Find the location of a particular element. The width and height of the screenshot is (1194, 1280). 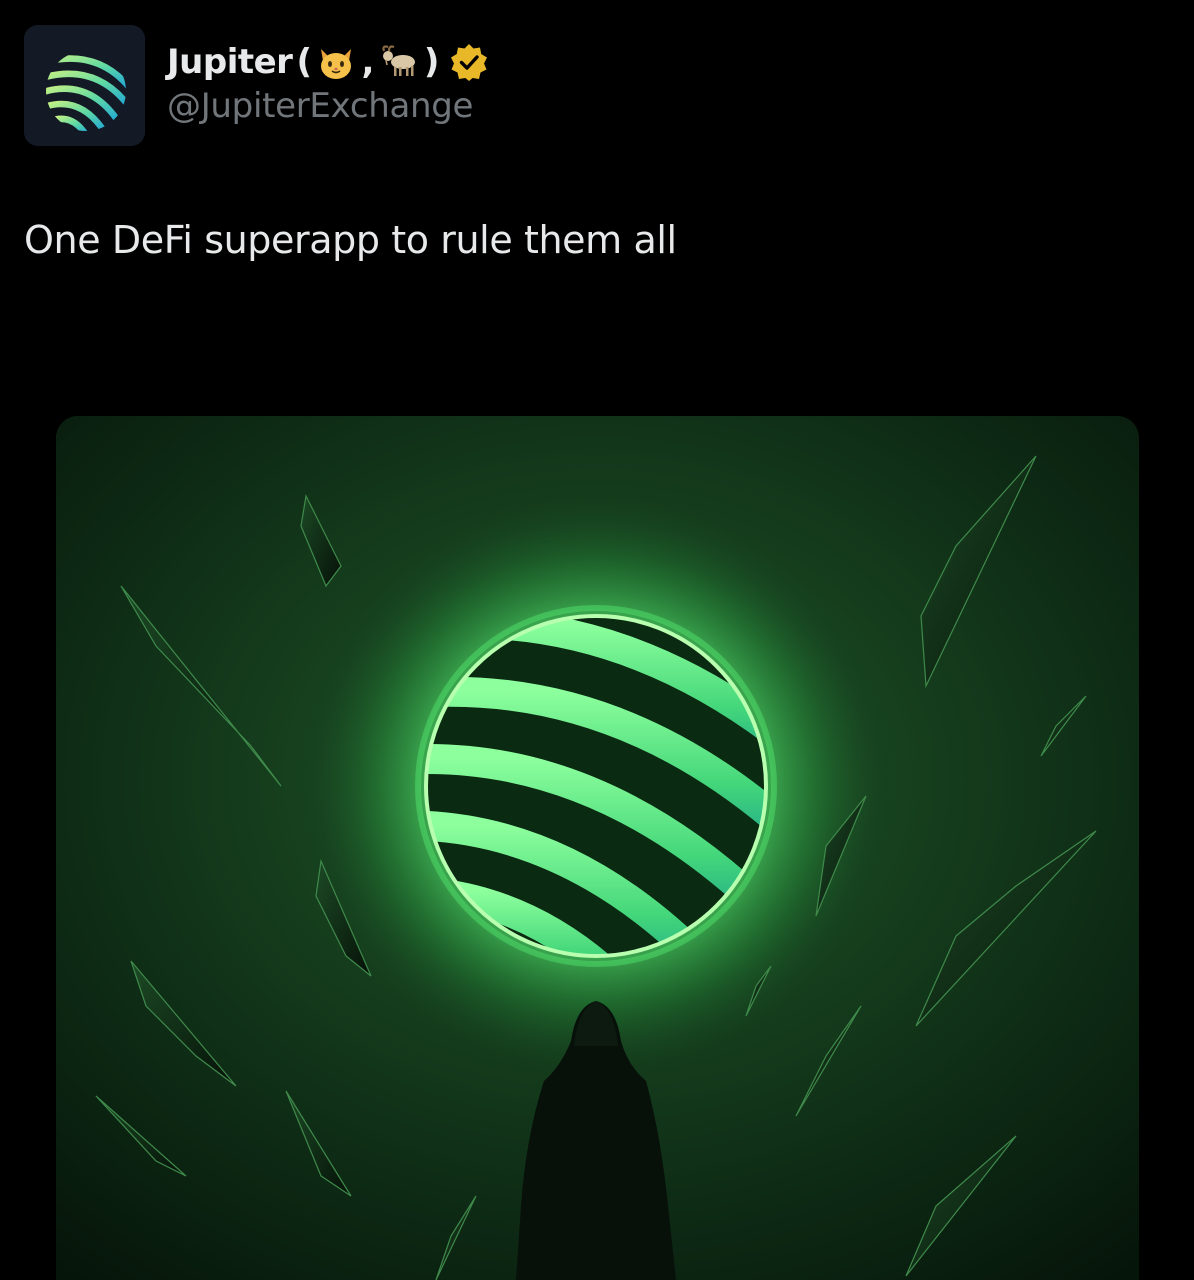

cat-face-icon is located at coordinates (336, 62).